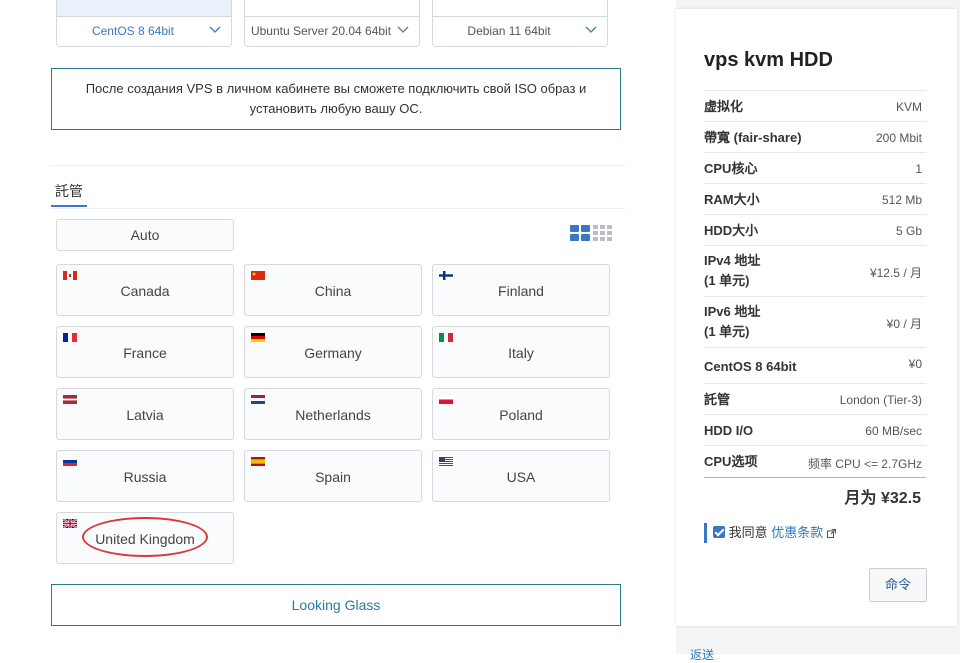 The image size is (960, 663). What do you see at coordinates (258, 275) in the screenshot?
I see `china-flag-icon` at bounding box center [258, 275].